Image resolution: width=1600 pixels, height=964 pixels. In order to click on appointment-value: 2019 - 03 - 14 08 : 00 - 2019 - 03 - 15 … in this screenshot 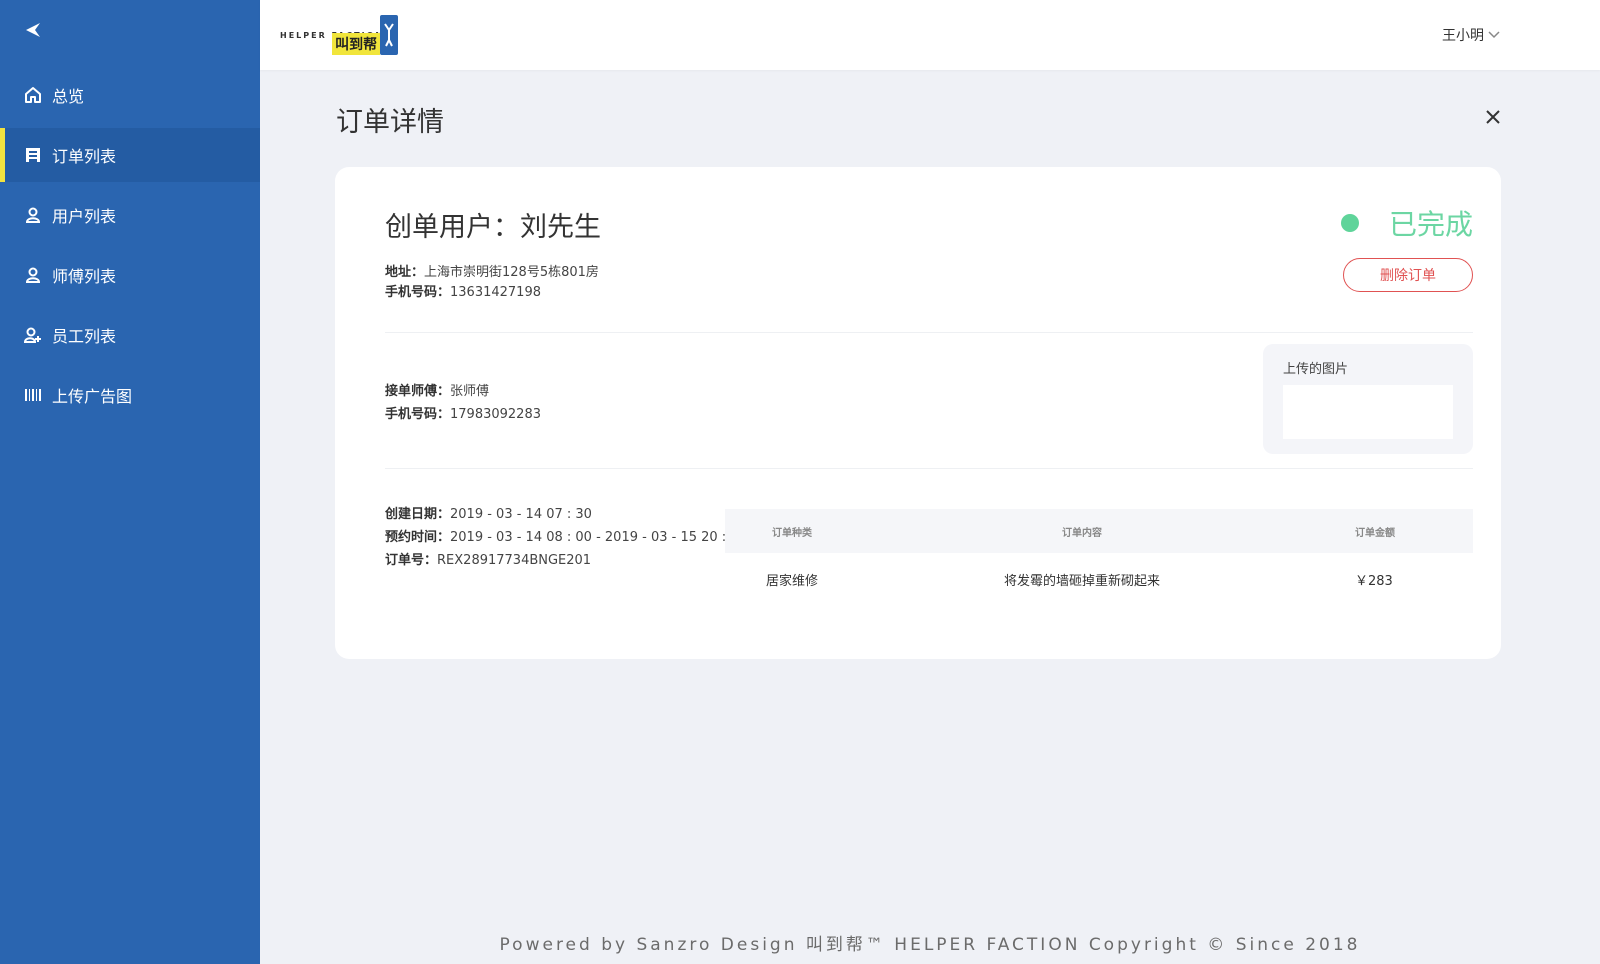, I will do `click(598, 537)`.